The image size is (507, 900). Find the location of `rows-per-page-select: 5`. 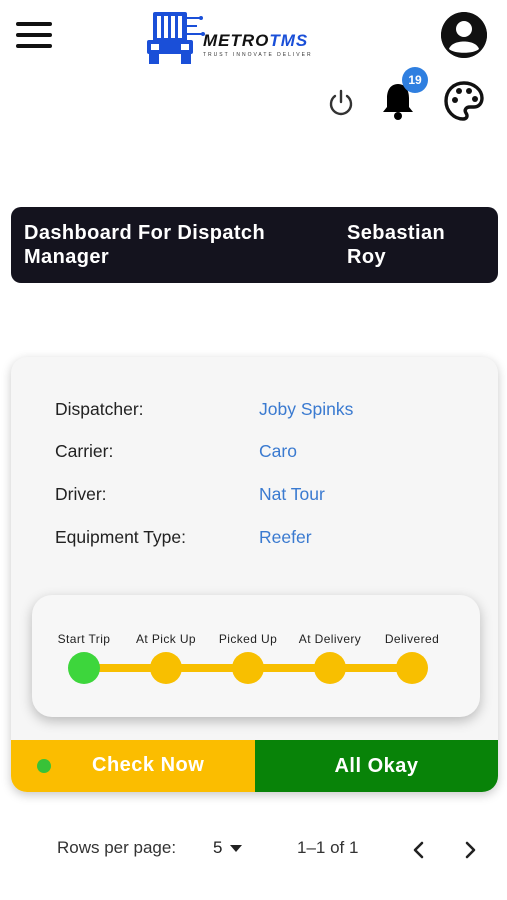

rows-per-page-select: 5 is located at coordinates (228, 848).